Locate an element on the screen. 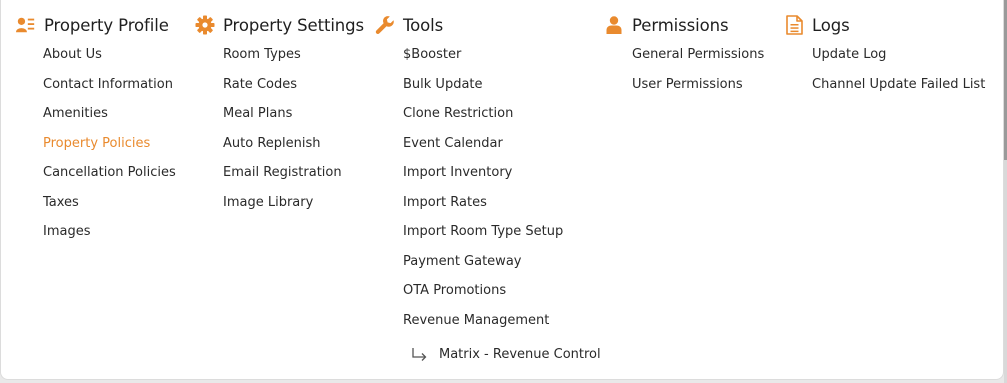 The image size is (1007, 383). menu-item-cancellation-policies: Cancellation Policies is located at coordinates (109, 178).